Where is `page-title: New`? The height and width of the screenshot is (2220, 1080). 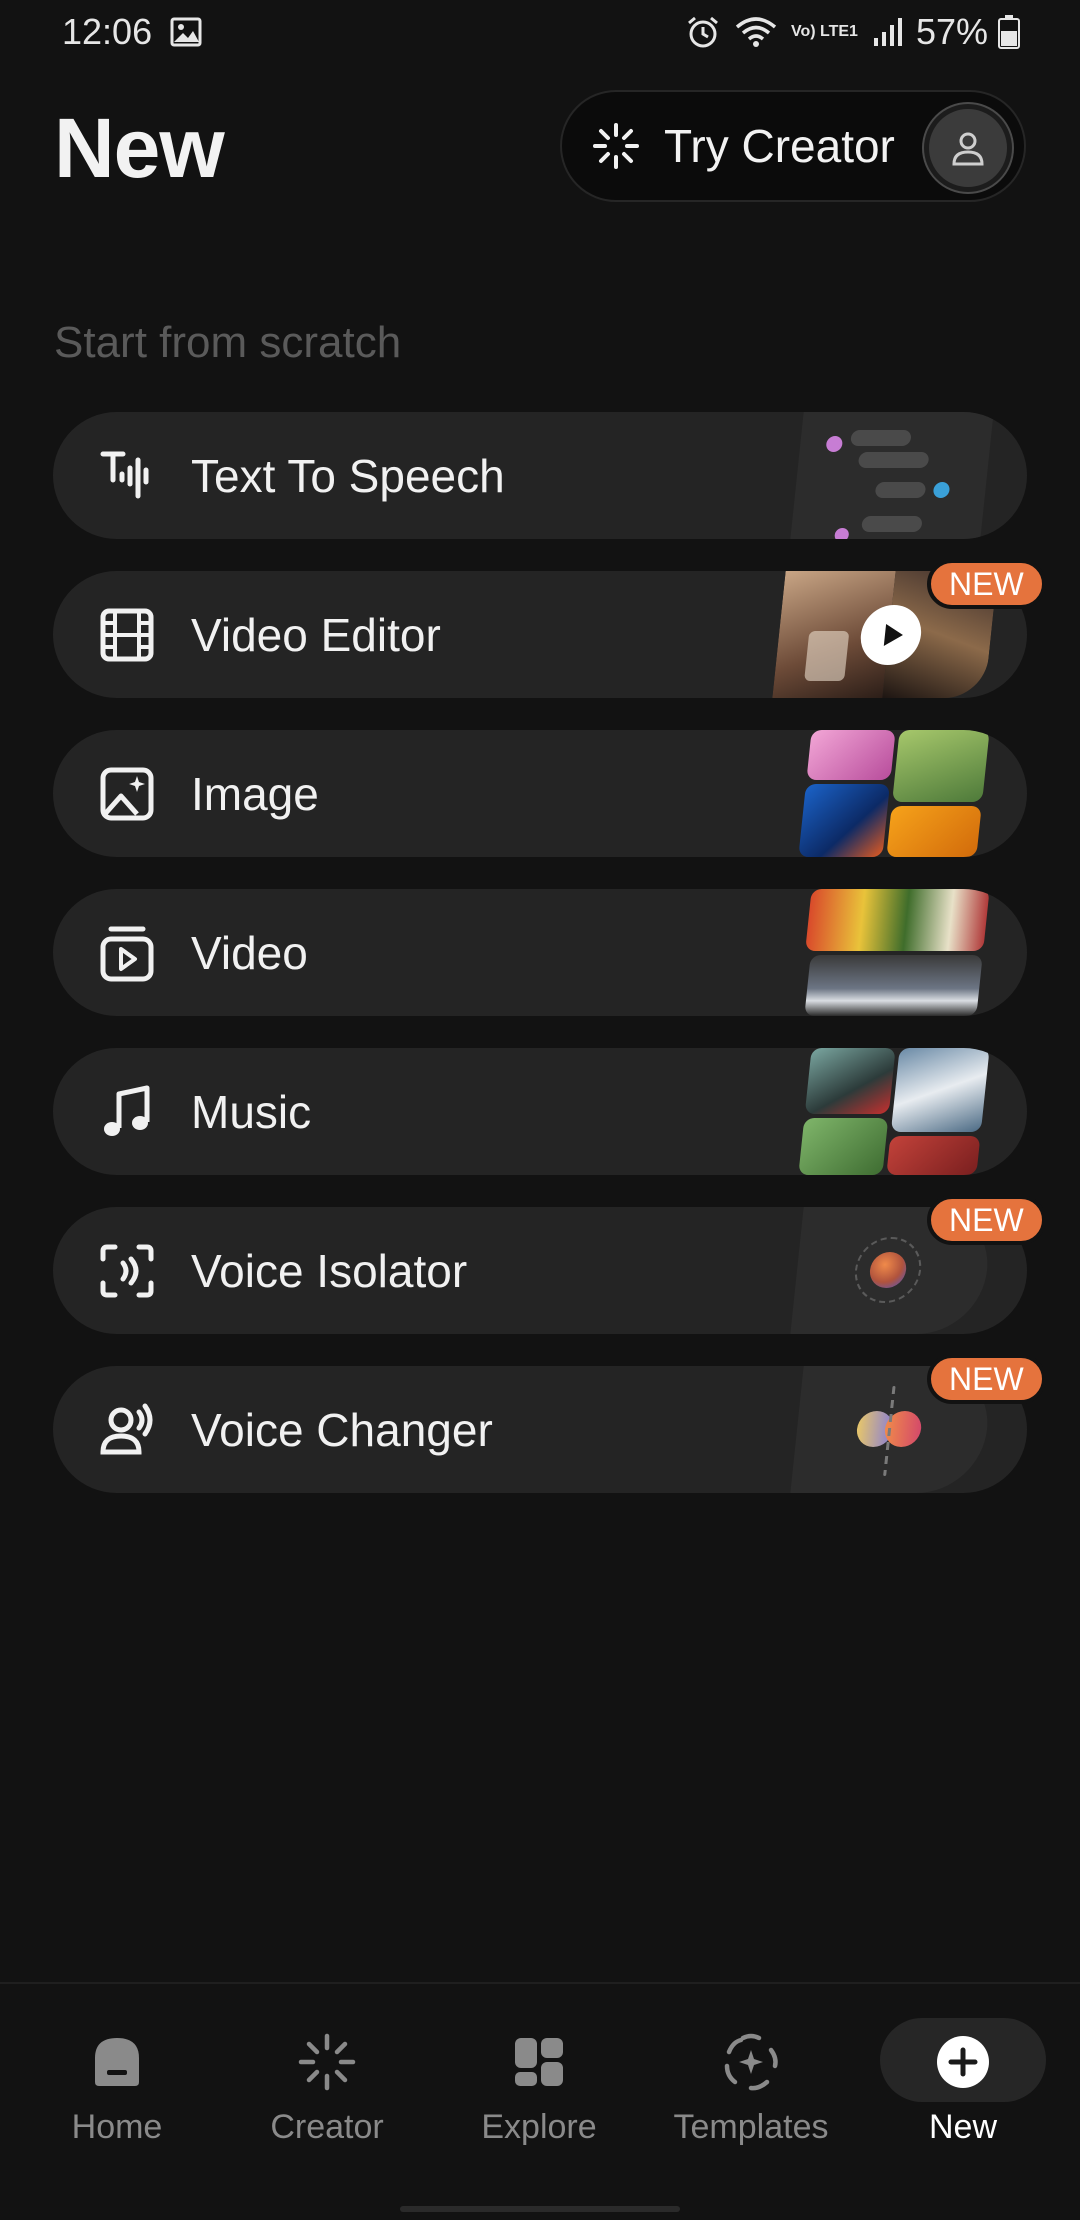
page-title: New is located at coordinates (139, 148).